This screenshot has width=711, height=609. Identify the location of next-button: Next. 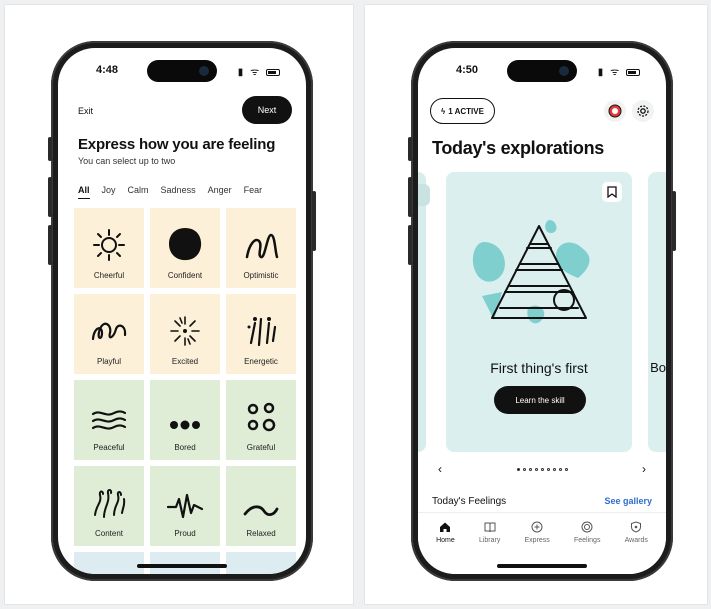
(267, 110).